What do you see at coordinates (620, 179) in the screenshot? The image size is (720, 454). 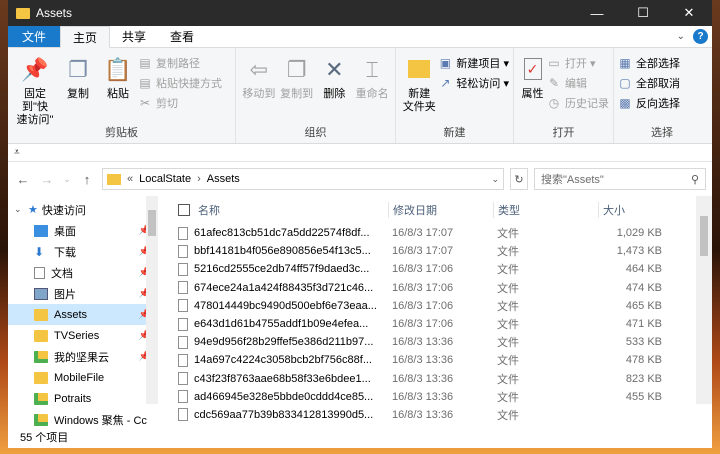 I see `search-input: 搜索"Assets" ⚲` at bounding box center [620, 179].